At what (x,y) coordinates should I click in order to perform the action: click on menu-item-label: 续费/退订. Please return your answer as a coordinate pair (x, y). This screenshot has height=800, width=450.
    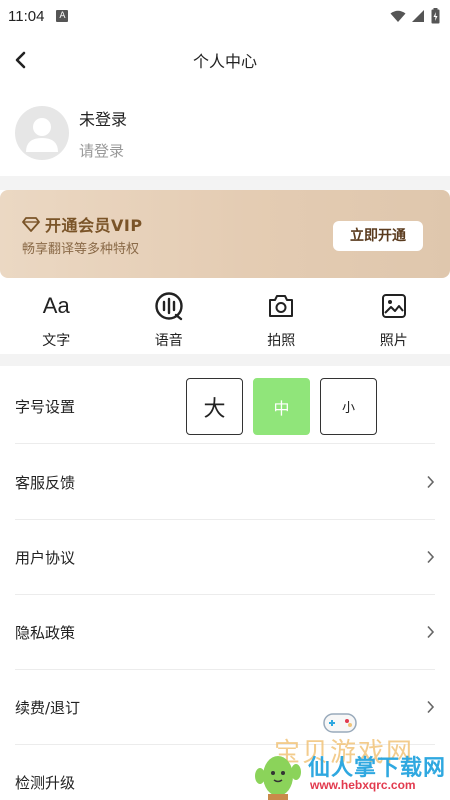
    Looking at the image, I should click on (48, 707).